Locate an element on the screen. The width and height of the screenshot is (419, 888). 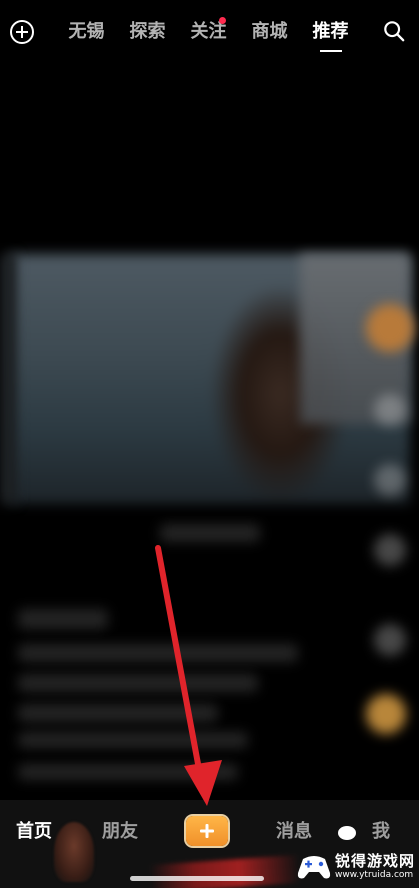
tab-following: 关注 is located at coordinates (208, 32).